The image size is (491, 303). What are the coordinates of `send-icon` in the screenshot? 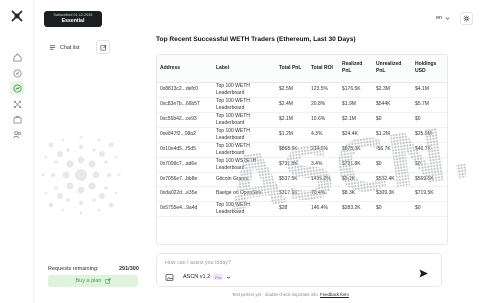 It's located at (423, 273).